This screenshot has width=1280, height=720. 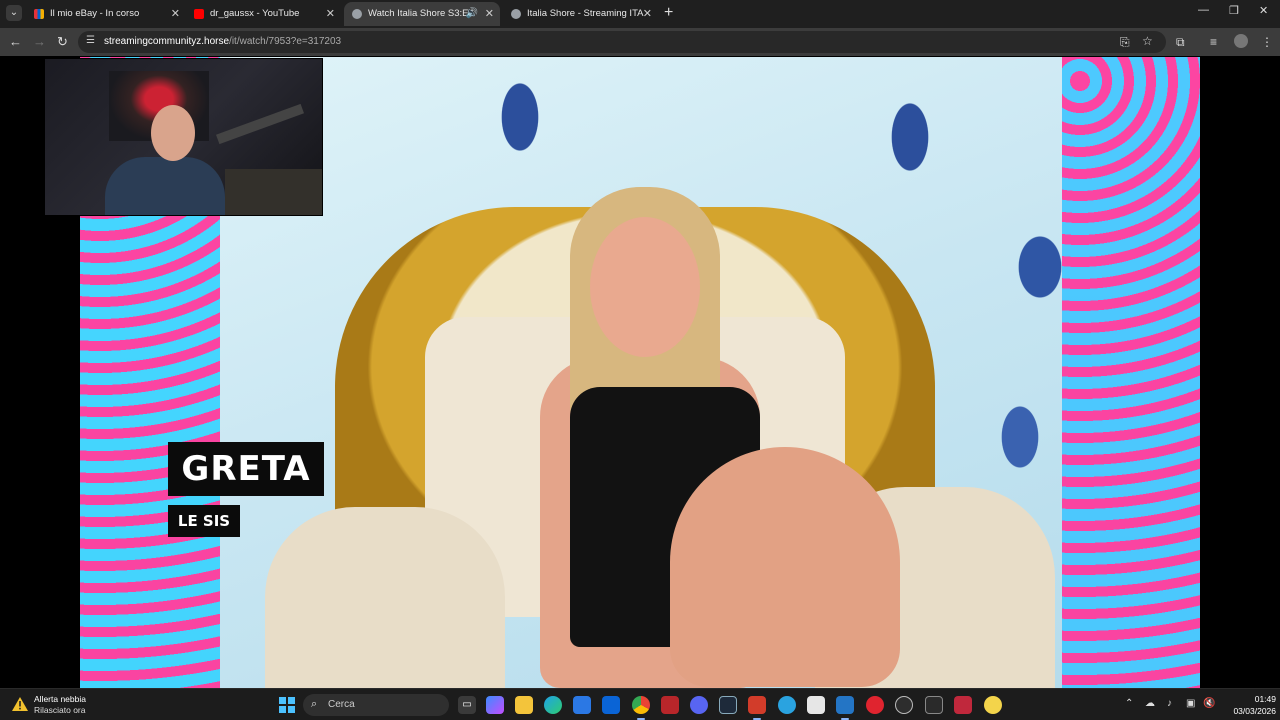 What do you see at coordinates (376, 705) in the screenshot?
I see `taskbar-search: ⌕ Cerca` at bounding box center [376, 705].